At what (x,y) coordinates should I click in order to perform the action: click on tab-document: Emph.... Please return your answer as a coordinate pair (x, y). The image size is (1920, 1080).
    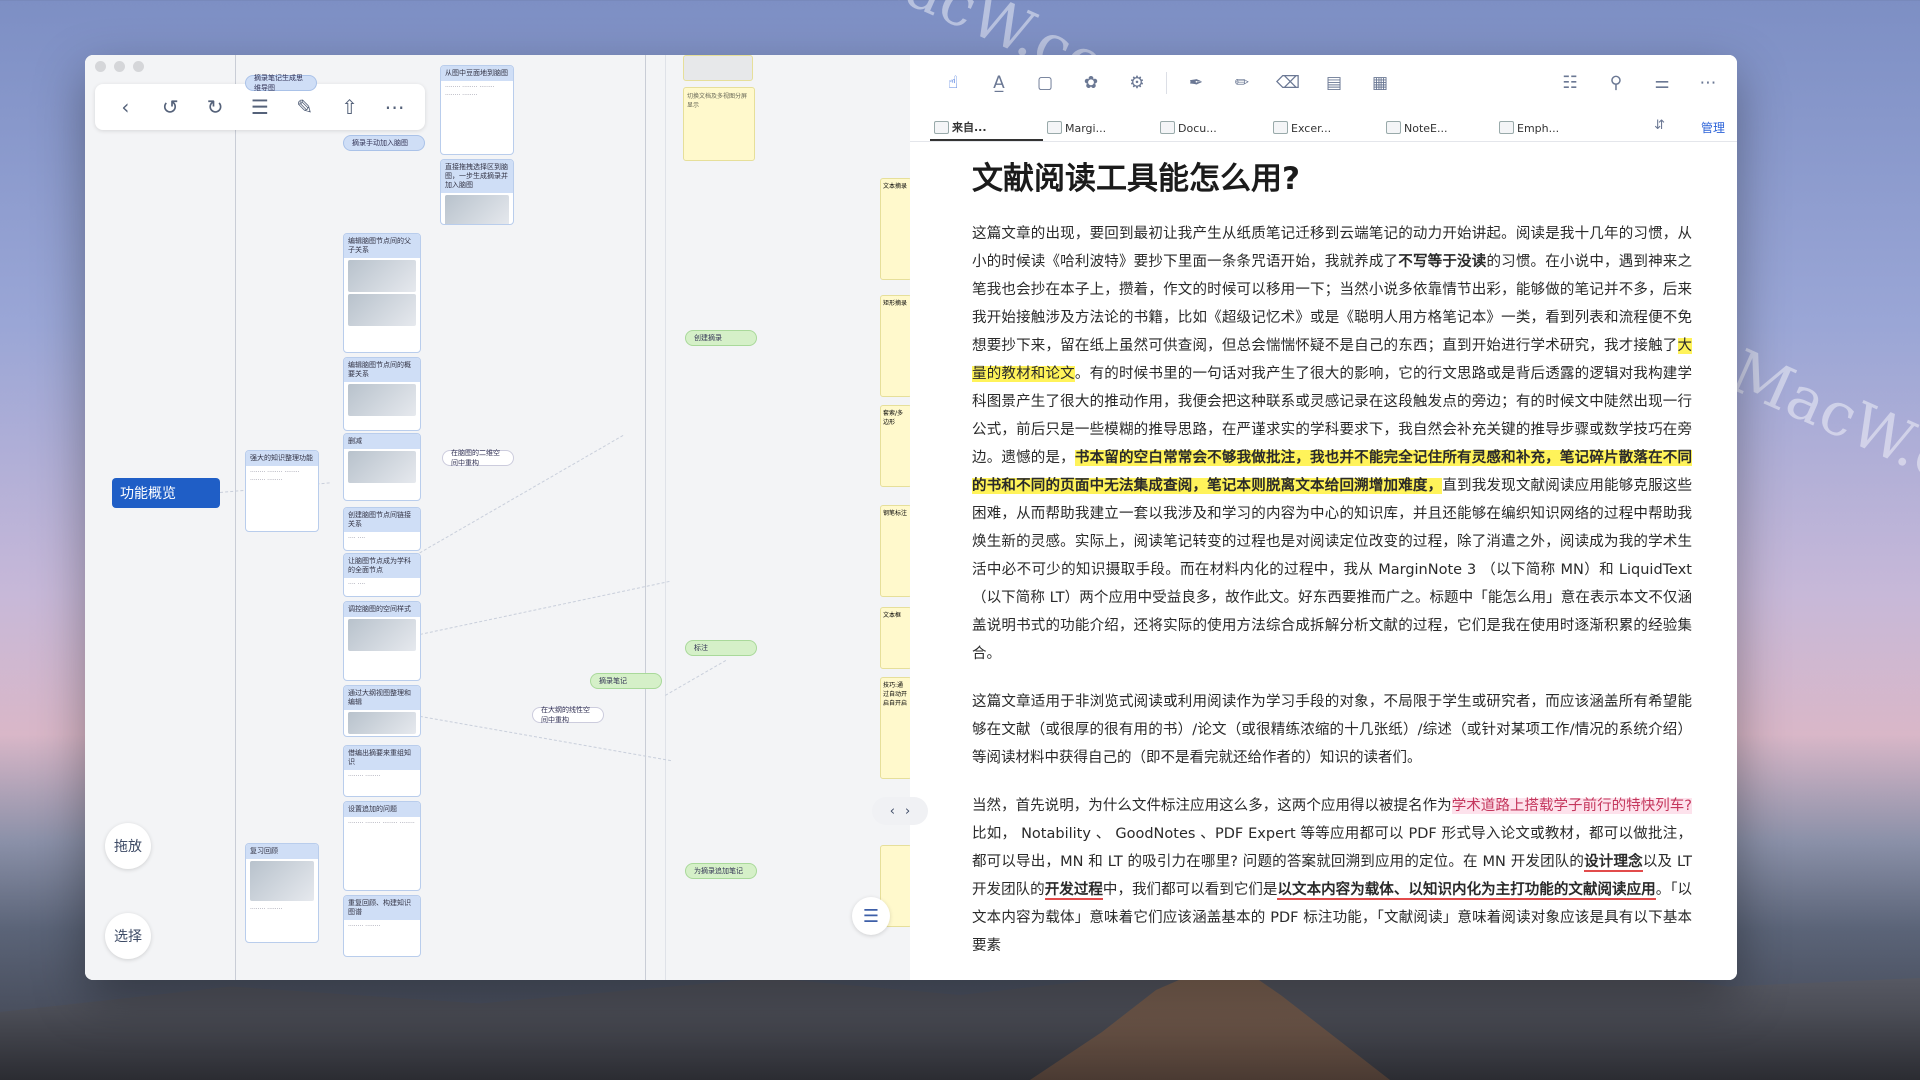
    Looking at the image, I should click on (1551, 128).